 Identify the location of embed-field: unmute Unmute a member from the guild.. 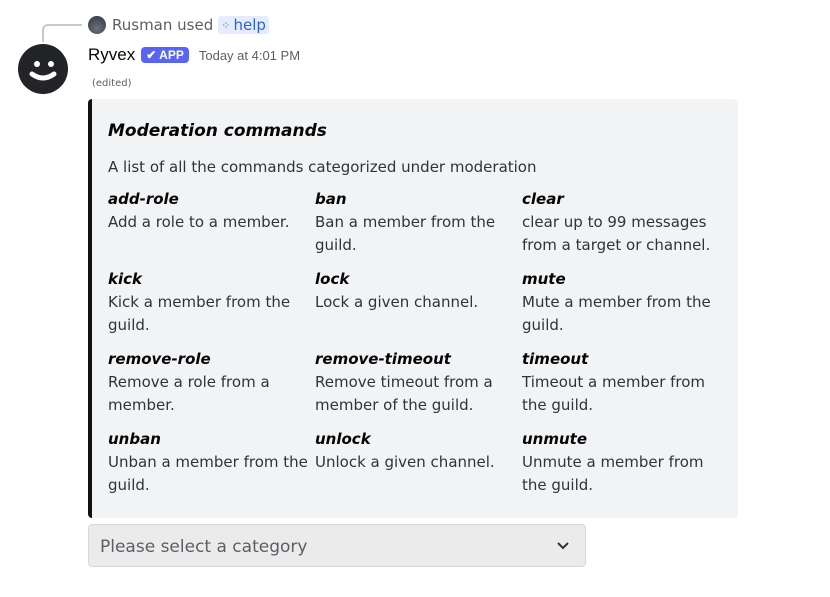
(622, 462).